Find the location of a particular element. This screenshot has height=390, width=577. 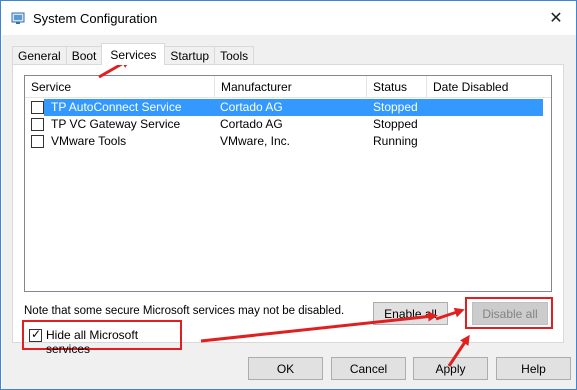

service-manufacturer: VMware, Inc. is located at coordinates (255, 141).